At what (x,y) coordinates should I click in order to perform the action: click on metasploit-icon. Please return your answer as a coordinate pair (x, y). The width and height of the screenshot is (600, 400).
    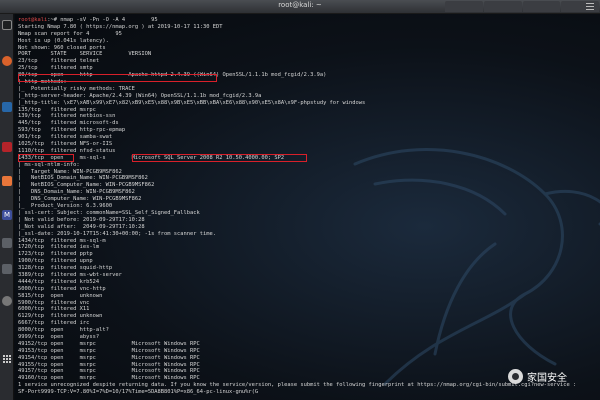
    Looking at the image, I should click on (7, 107).